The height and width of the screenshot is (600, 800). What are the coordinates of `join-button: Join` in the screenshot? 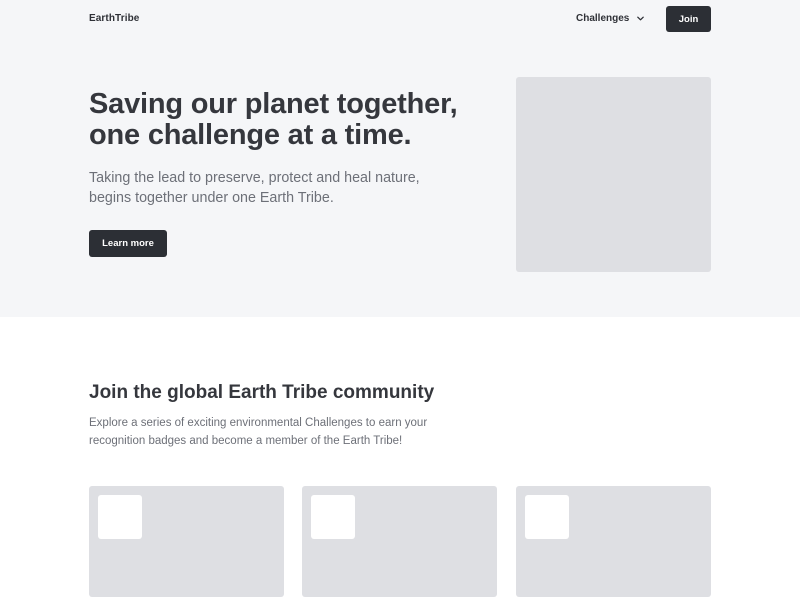 It's located at (688, 19).